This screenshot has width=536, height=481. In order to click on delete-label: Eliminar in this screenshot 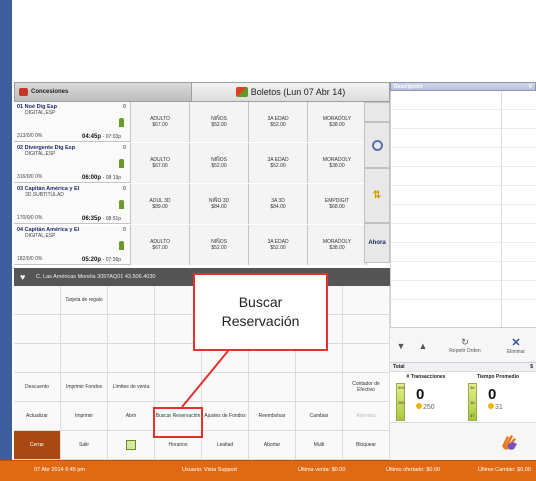, I will do `click(516, 352)`.